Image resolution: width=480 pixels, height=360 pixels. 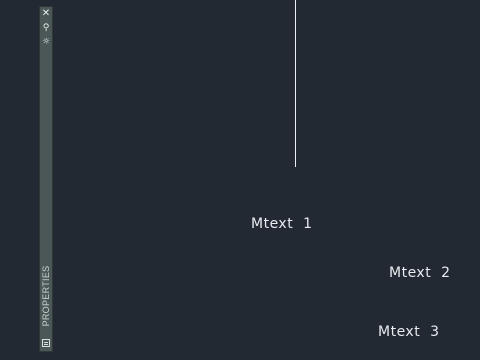 What do you see at coordinates (46, 14) in the screenshot?
I see `close-icon: ✕` at bounding box center [46, 14].